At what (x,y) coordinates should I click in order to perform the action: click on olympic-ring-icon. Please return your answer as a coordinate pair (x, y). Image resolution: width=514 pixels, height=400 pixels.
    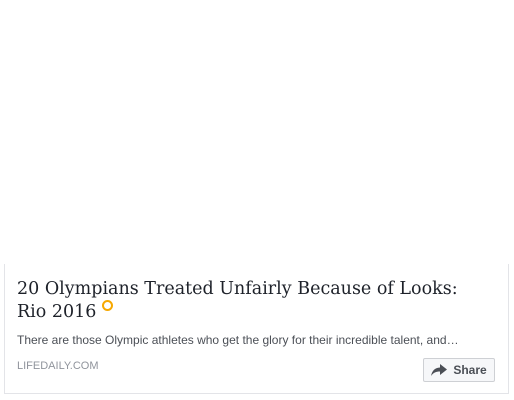
    Looking at the image, I should click on (108, 305).